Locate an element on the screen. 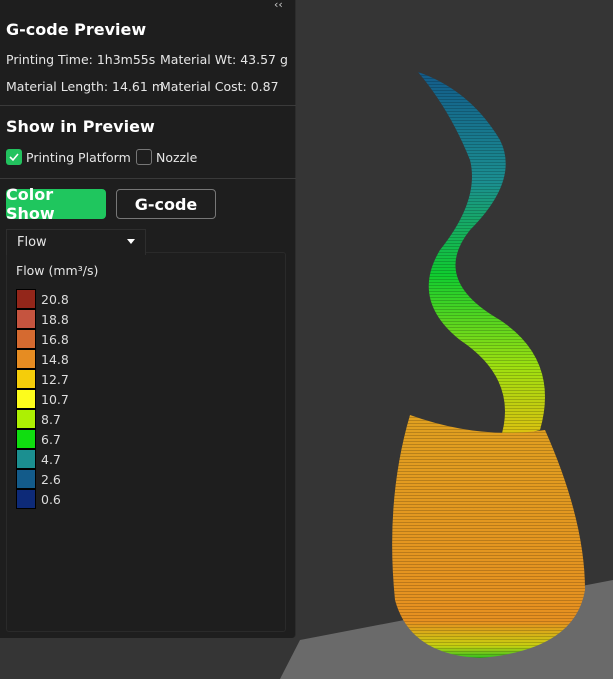 The image size is (613, 679). nozzle-label: Nozzle is located at coordinates (177, 157).